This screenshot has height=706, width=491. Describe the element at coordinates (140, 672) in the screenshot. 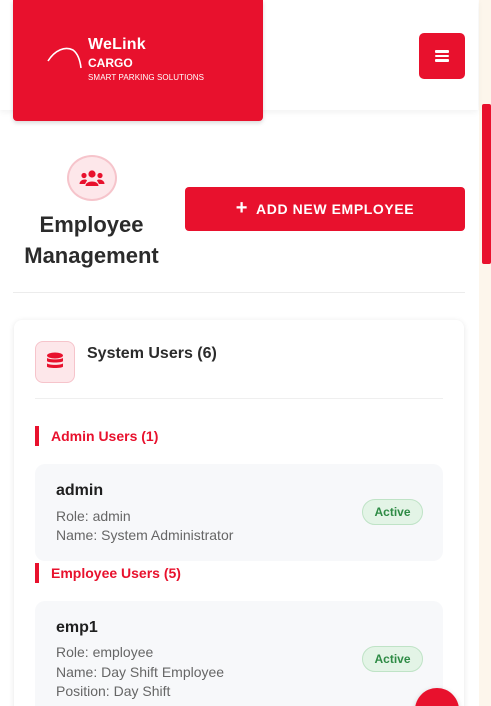

I see `user-fullname: Name: Day Shift Employee` at that location.